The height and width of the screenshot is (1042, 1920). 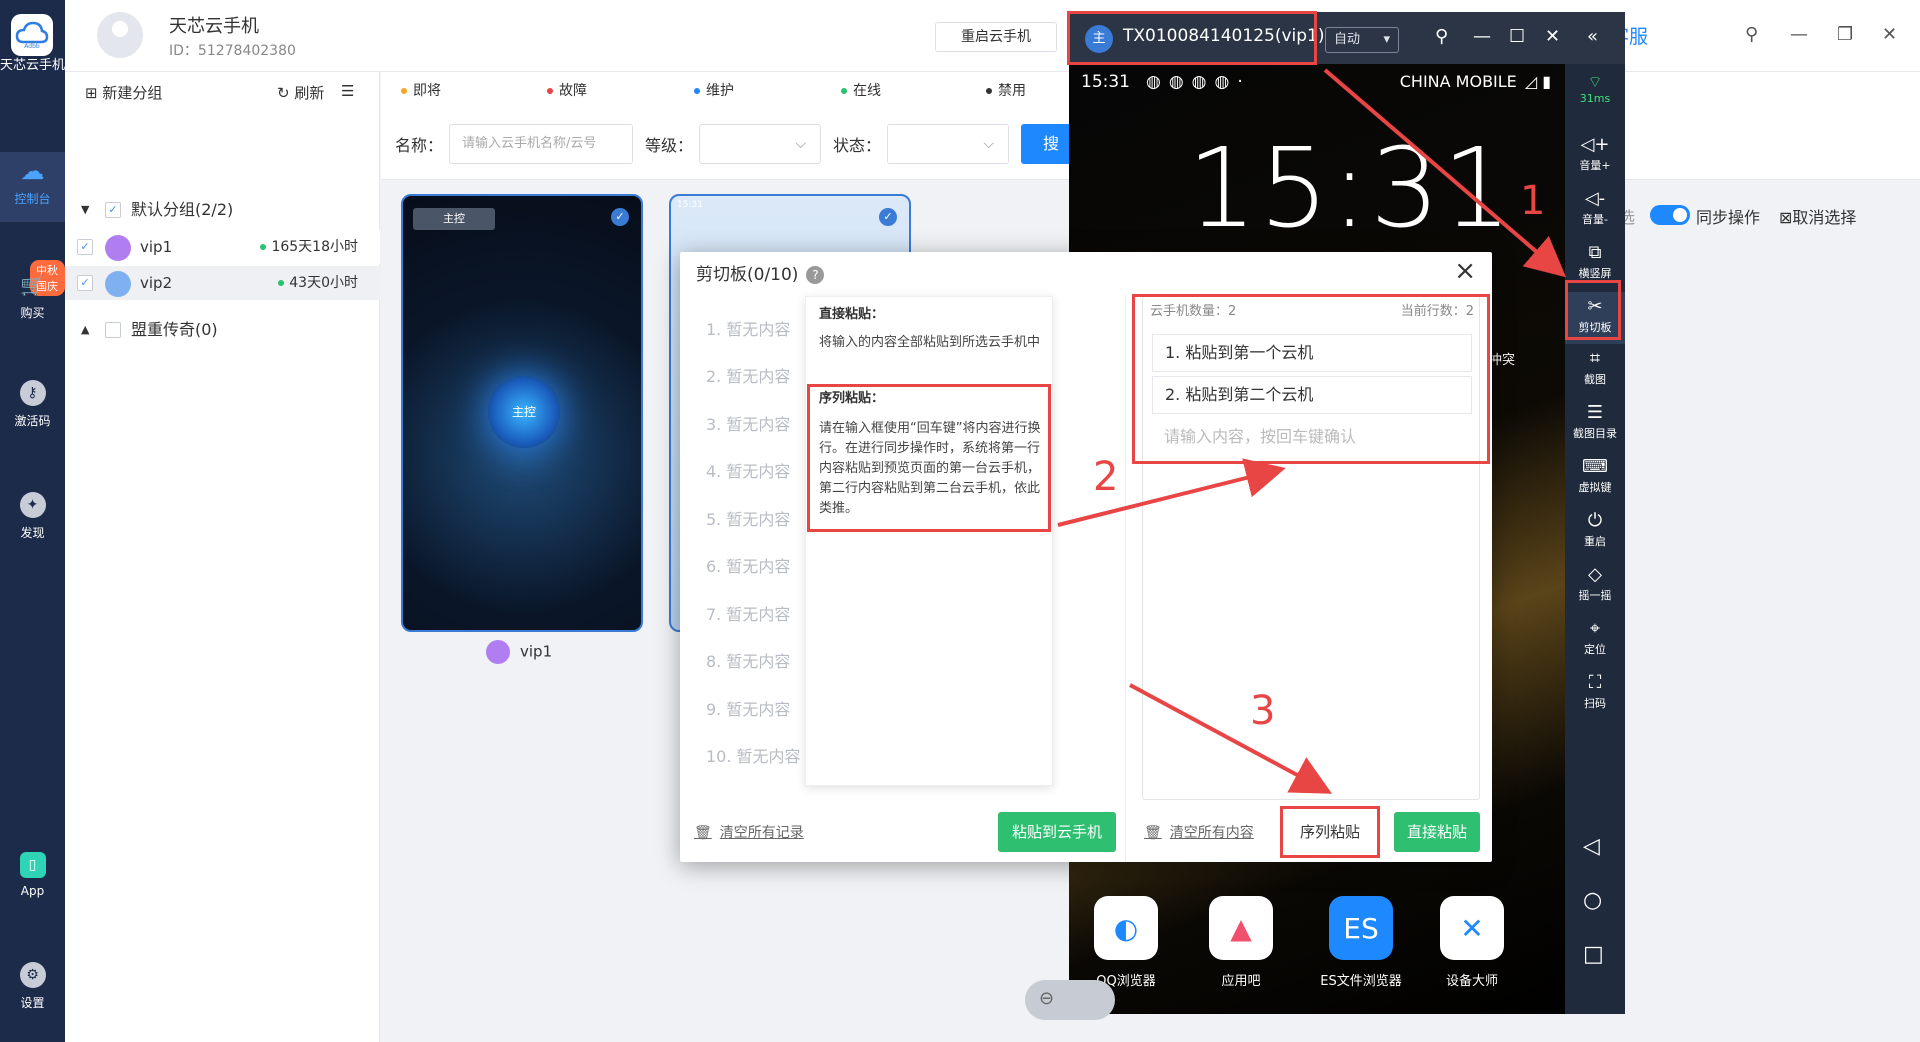 I want to click on annotation-number: 2, so click(x=1106, y=477).